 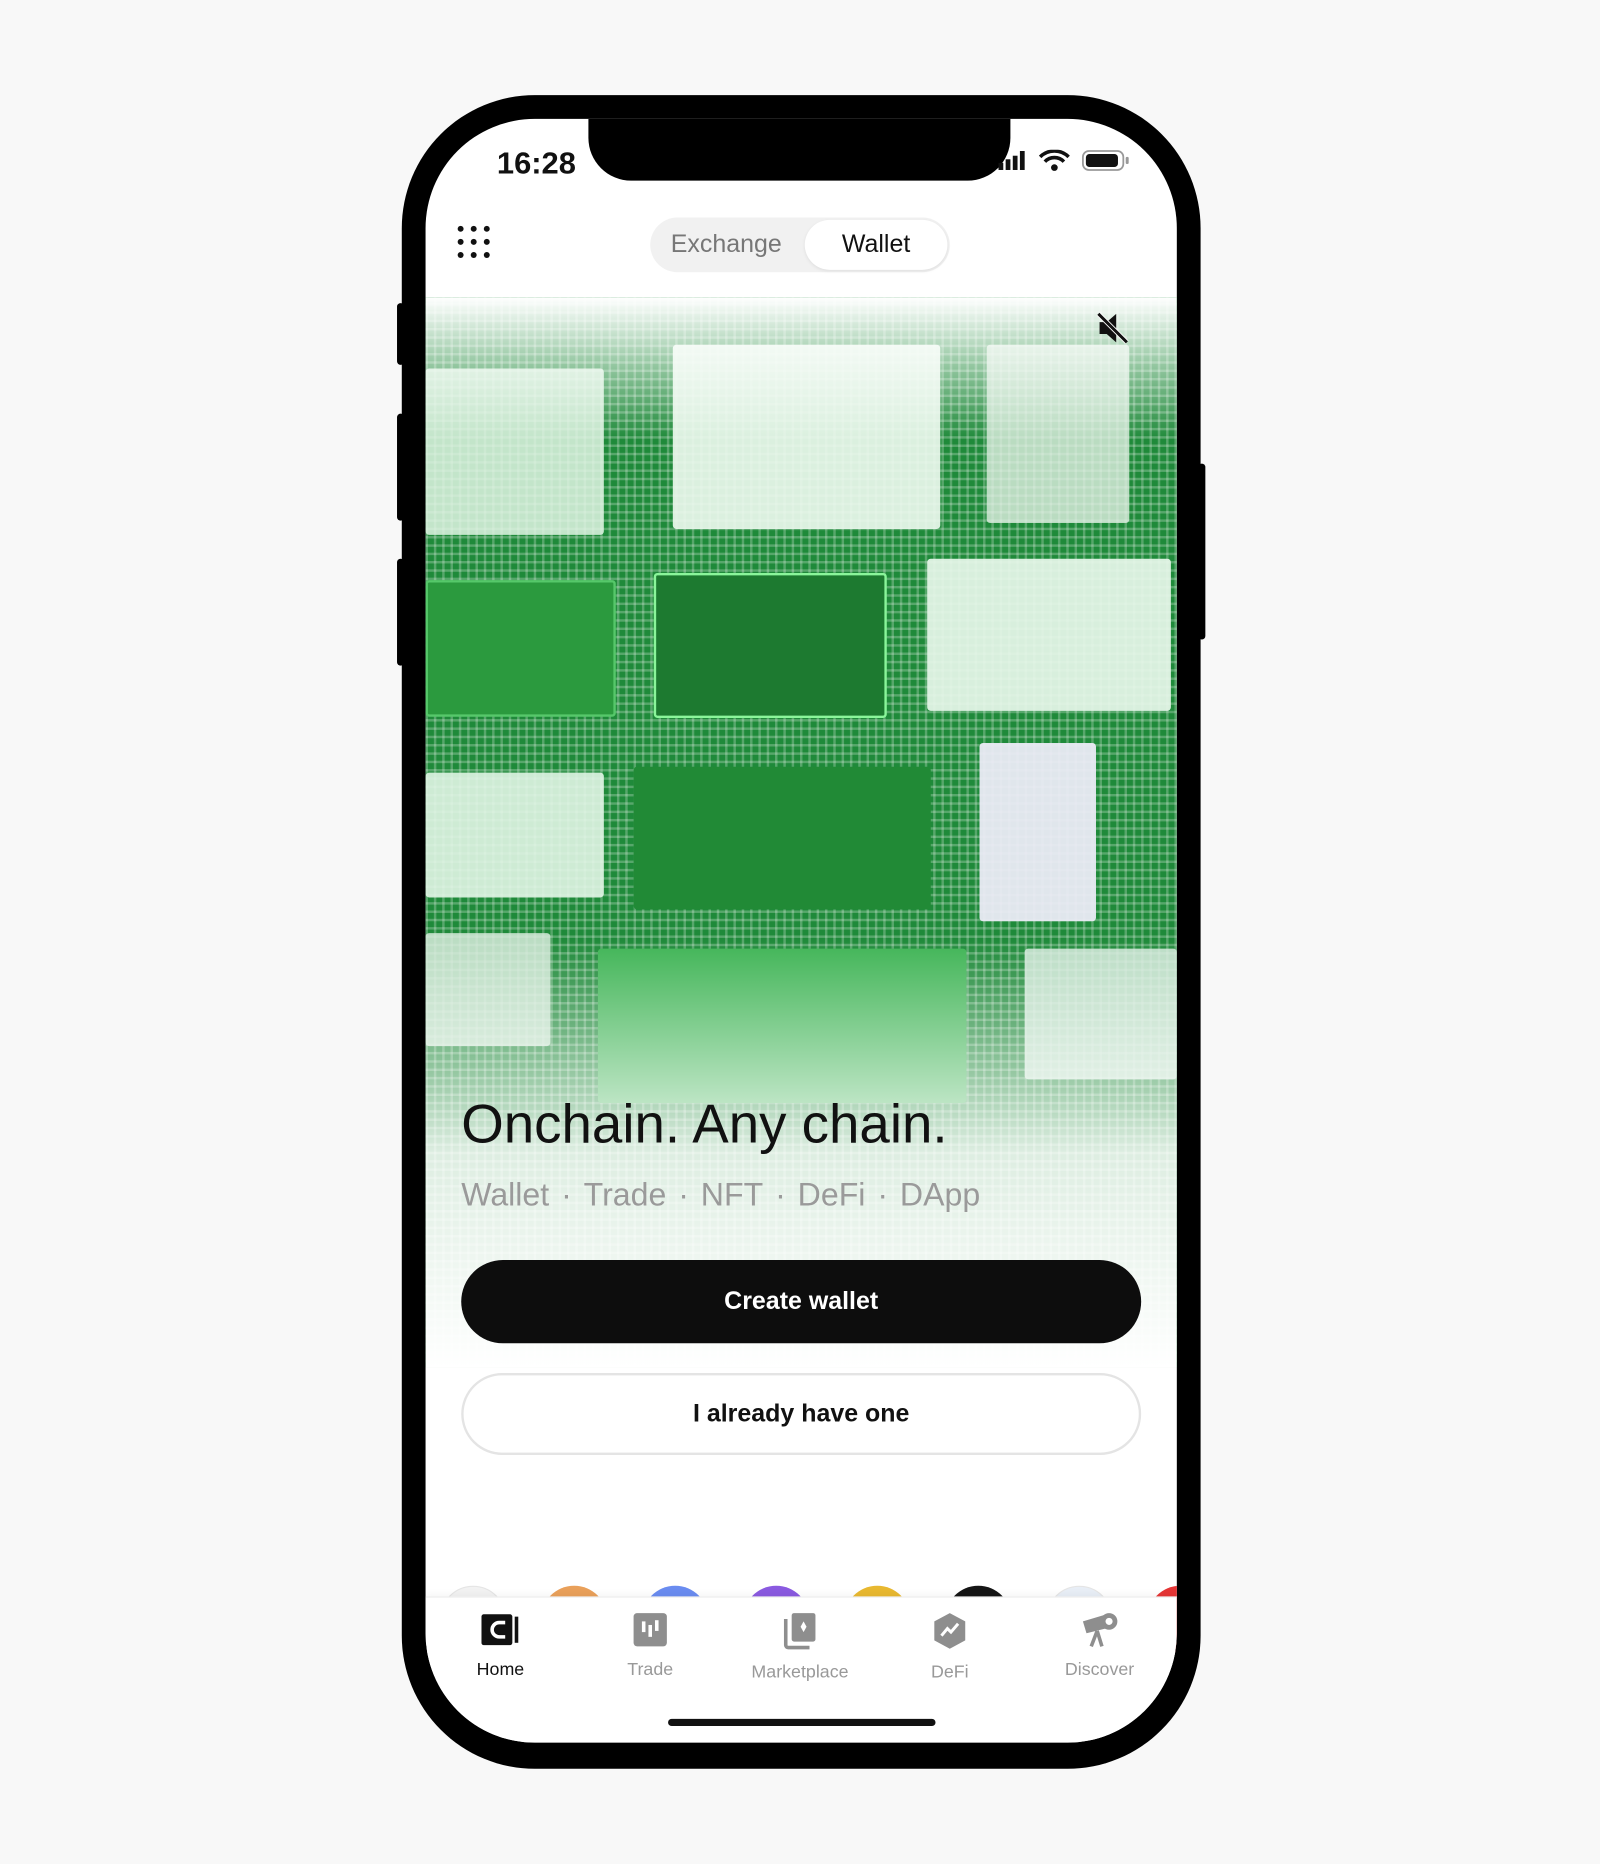 I want to click on nav-label: Trade, so click(x=650, y=1669).